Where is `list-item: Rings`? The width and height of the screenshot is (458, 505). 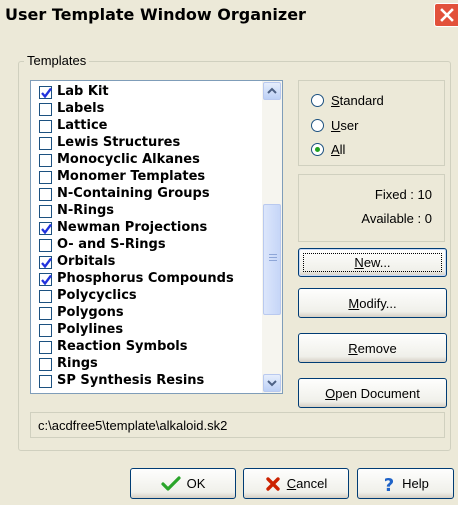
list-item: Rings is located at coordinates (146, 364).